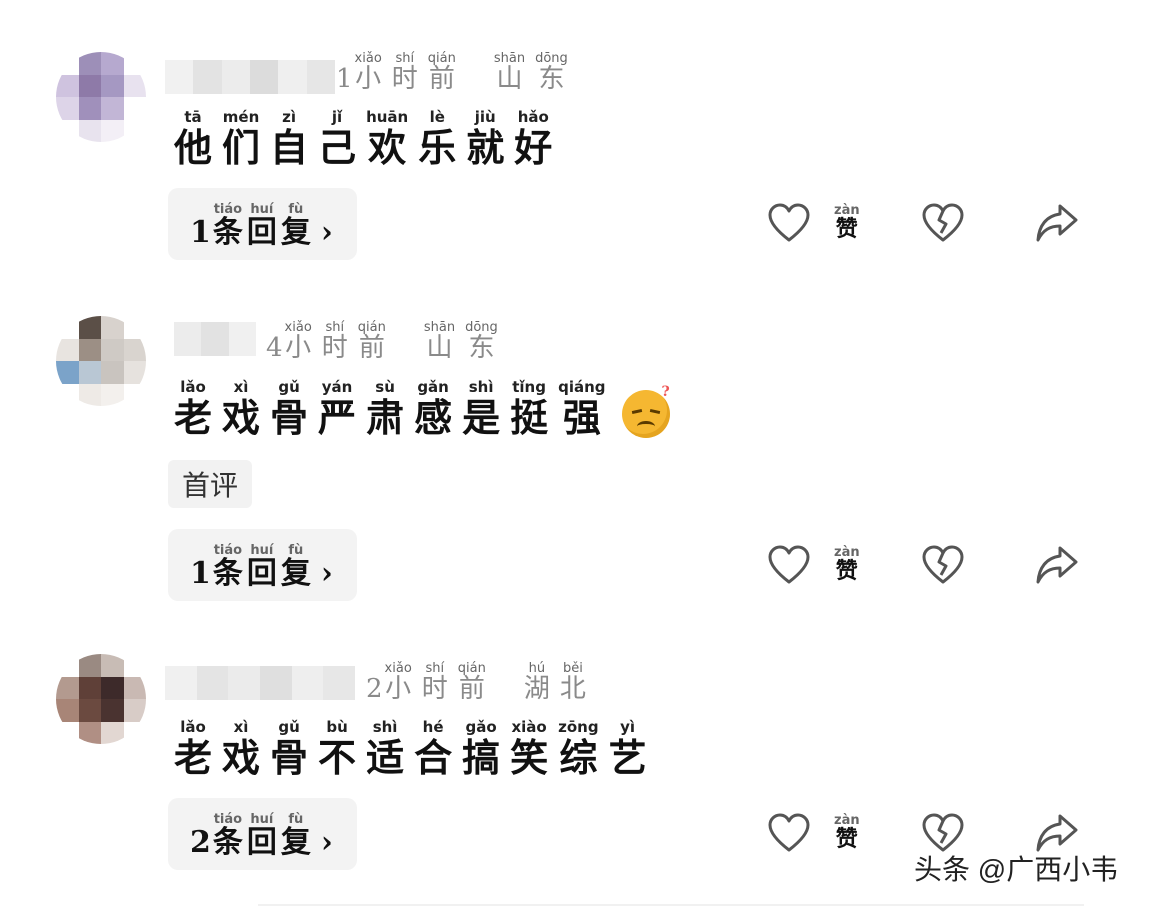  Describe the element at coordinates (627, 757) in the screenshot. I see `hanzi: 艺` at that location.